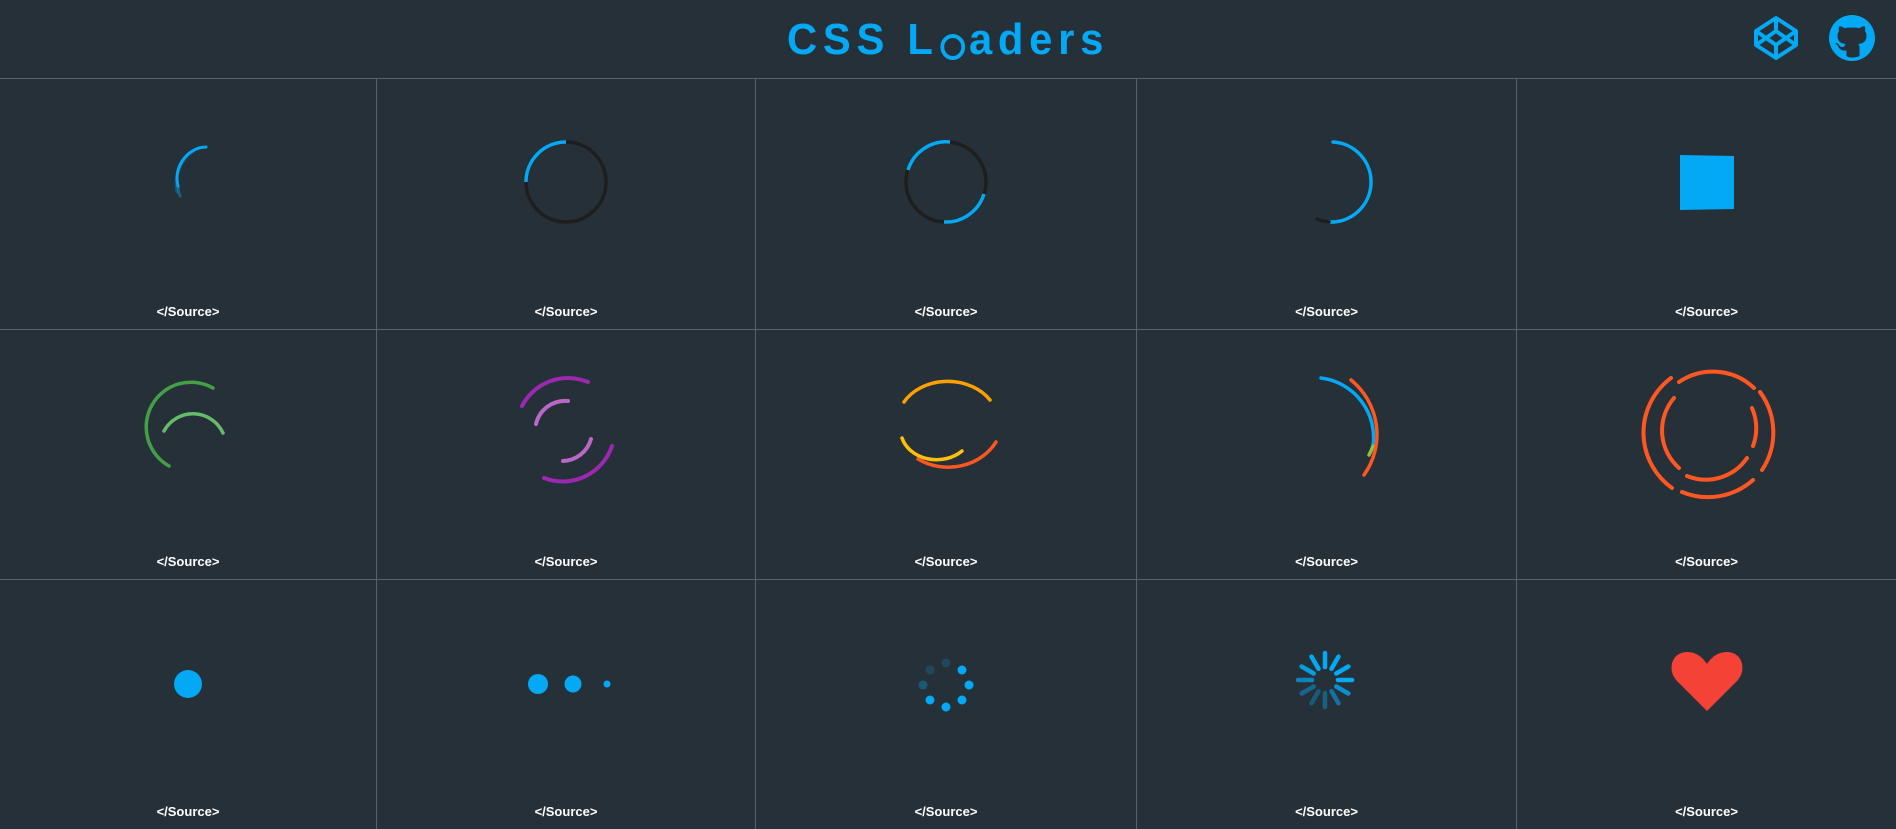 The image size is (1896, 829). What do you see at coordinates (566, 182) in the screenshot?
I see `spinner-ring-icon` at bounding box center [566, 182].